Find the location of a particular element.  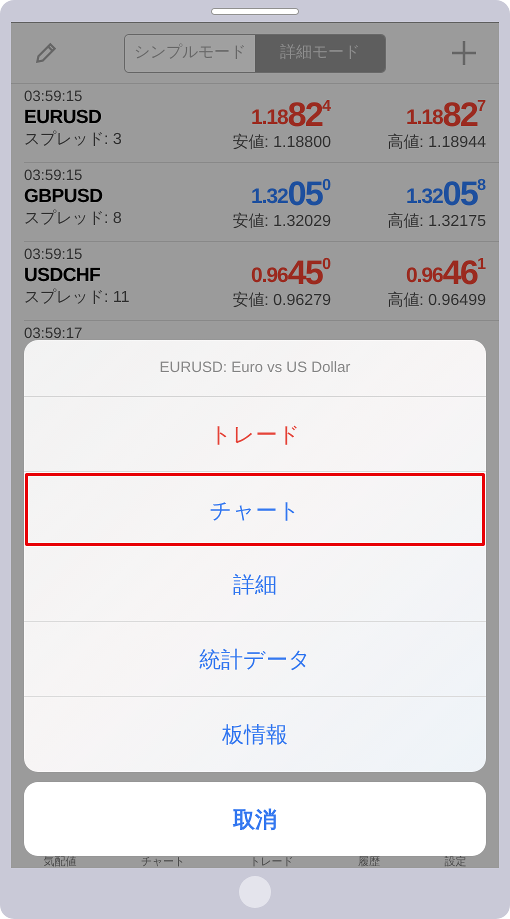

plus-icon is located at coordinates (464, 53).